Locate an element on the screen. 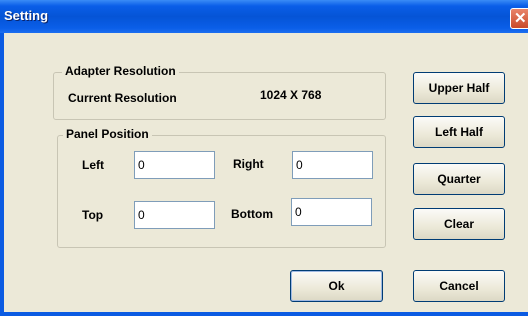 The height and width of the screenshot is (316, 528). bottom-input is located at coordinates (331, 212).